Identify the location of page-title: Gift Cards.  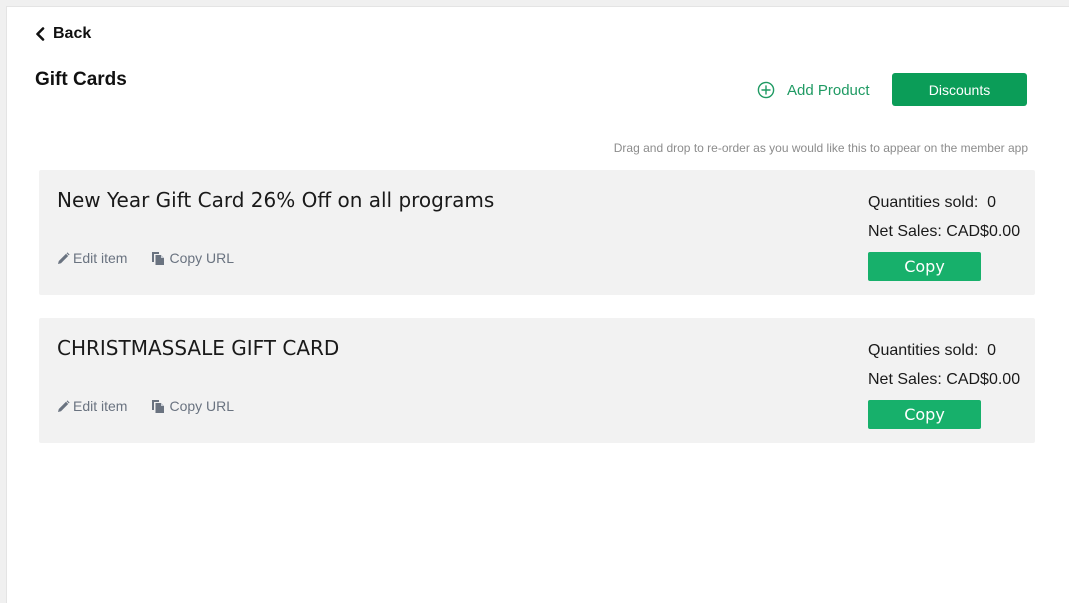
(81, 79).